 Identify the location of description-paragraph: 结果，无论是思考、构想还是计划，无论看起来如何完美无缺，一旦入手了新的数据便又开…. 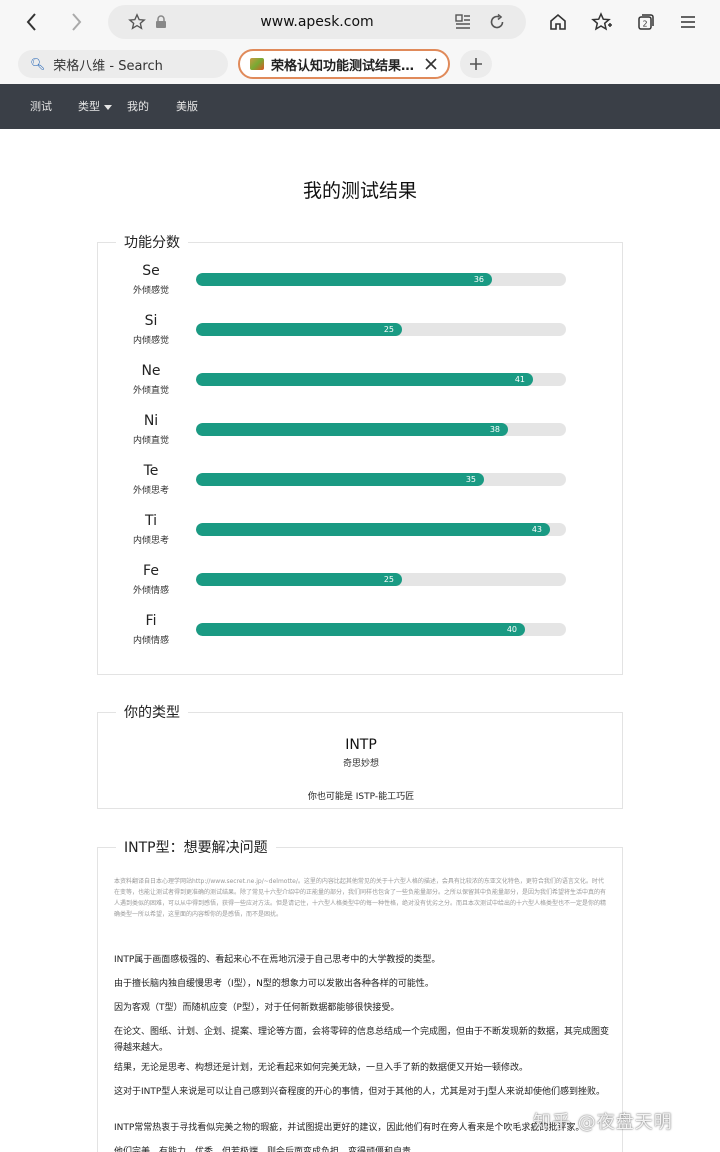
(321, 1068).